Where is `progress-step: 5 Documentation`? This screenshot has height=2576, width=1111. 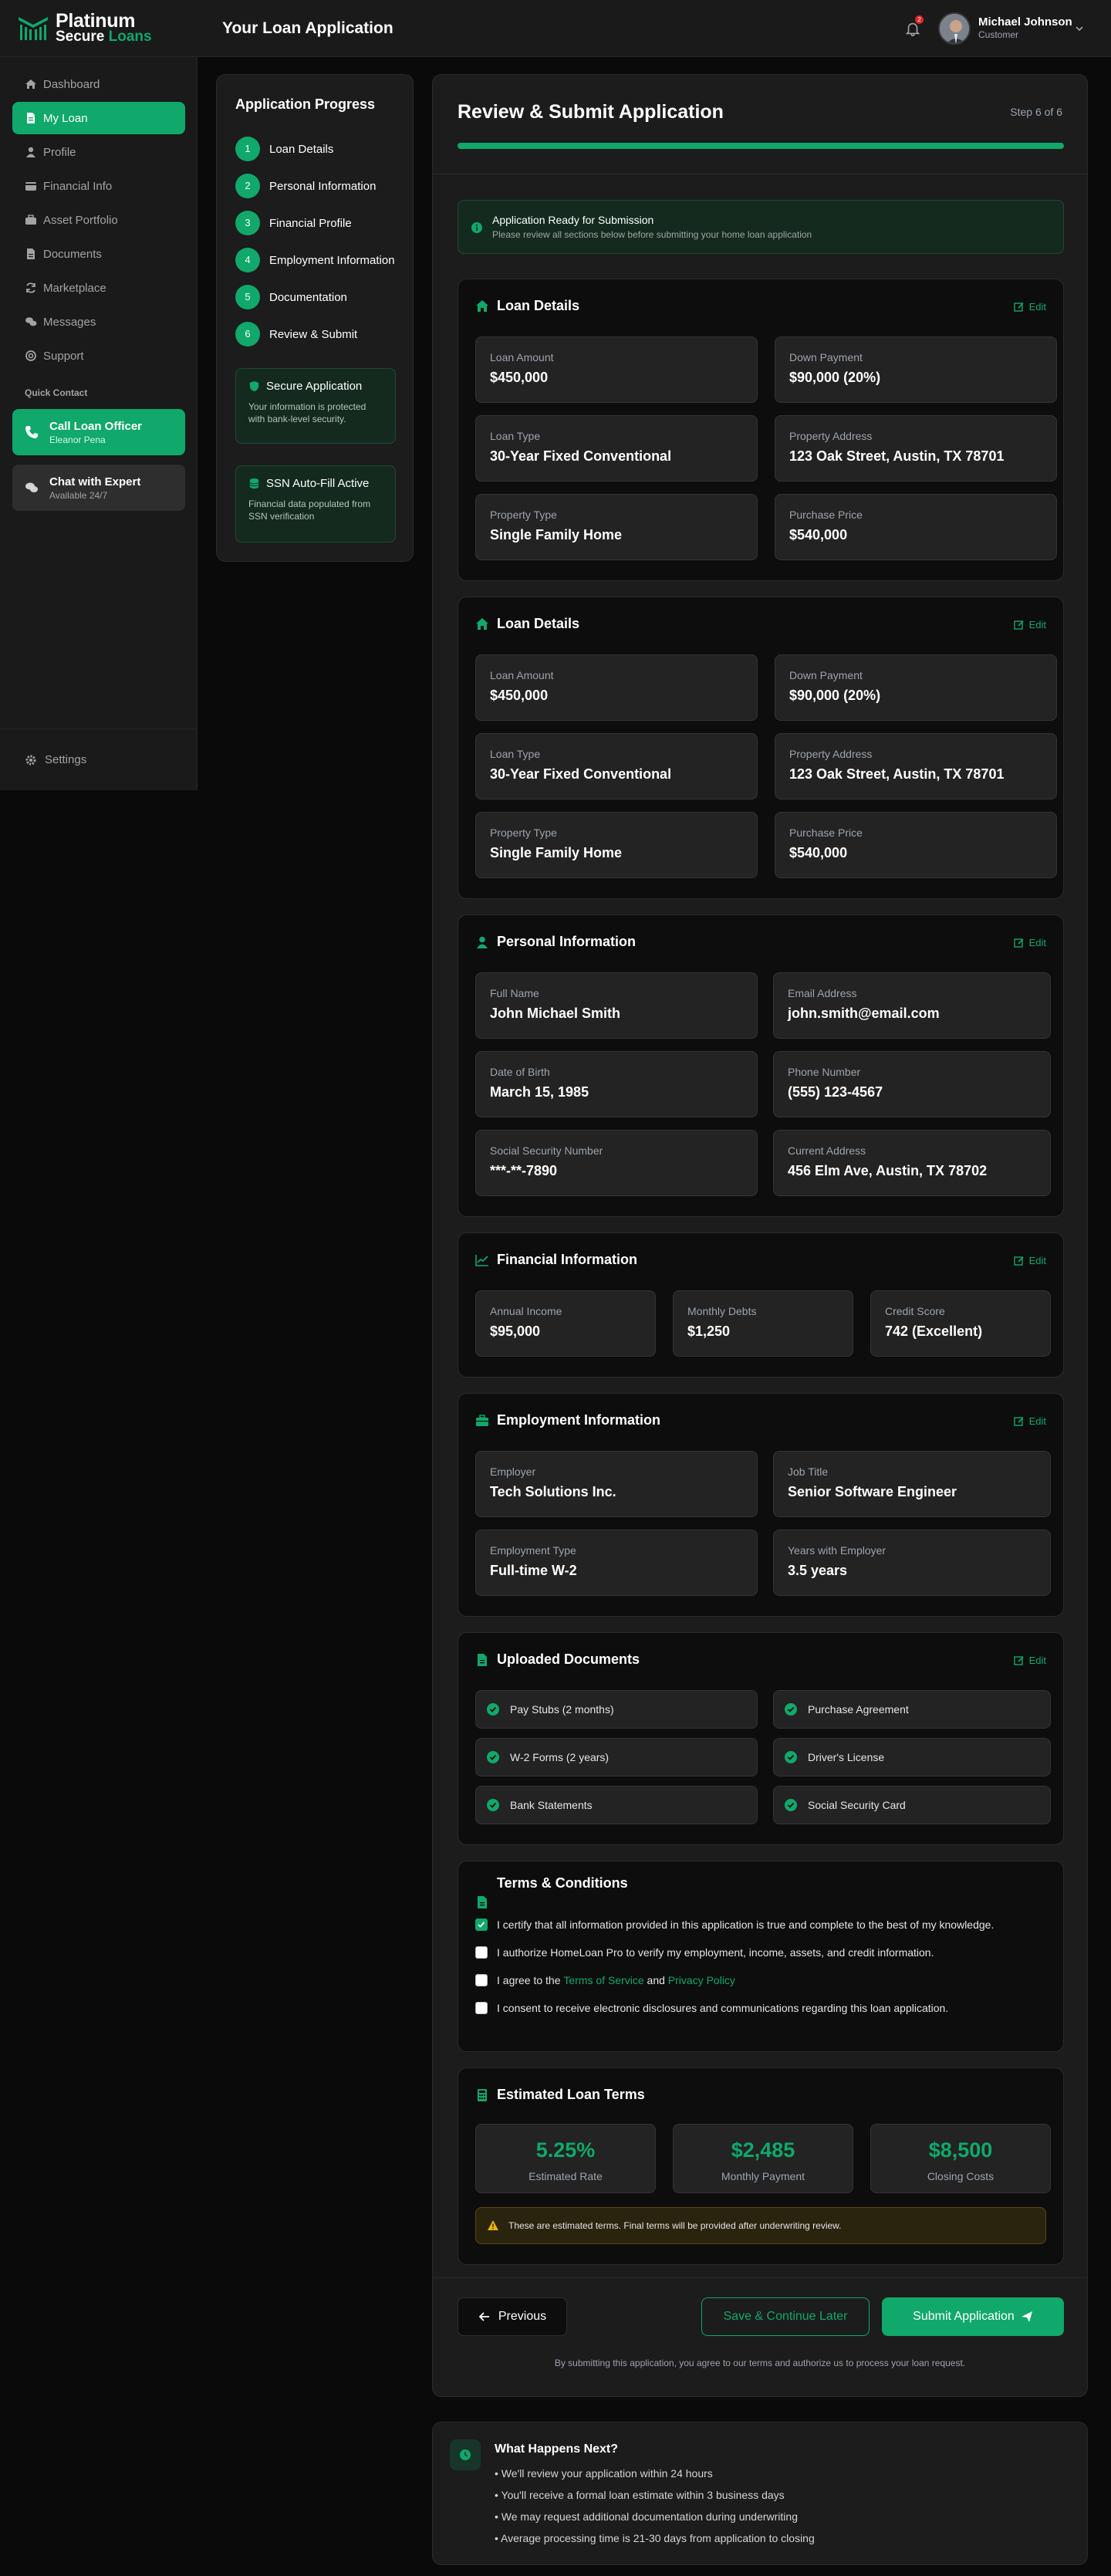
progress-step: 5 Documentation is located at coordinates (291, 297).